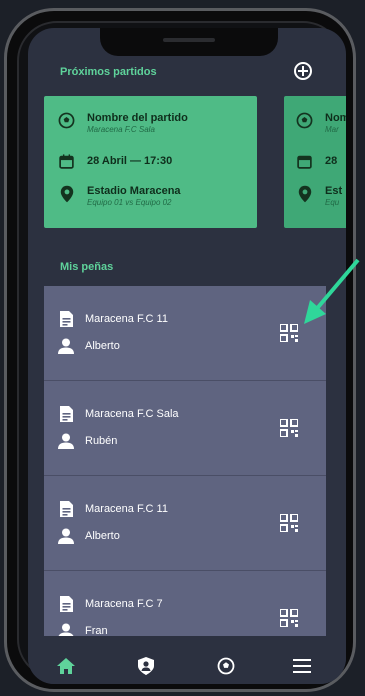  What do you see at coordinates (319, 196) in the screenshot?
I see `match-venue-row: Est Equ` at bounding box center [319, 196].